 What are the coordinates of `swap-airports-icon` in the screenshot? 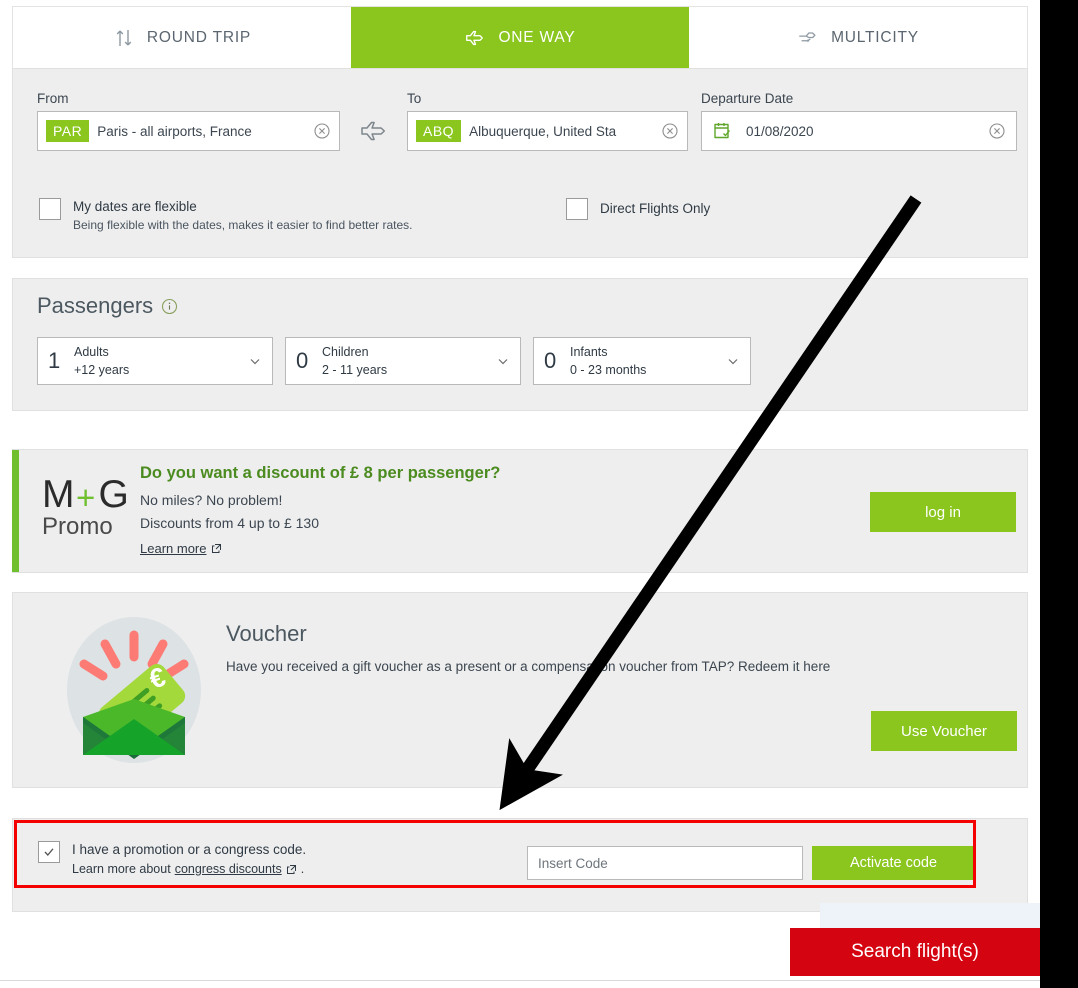 It's located at (374, 131).